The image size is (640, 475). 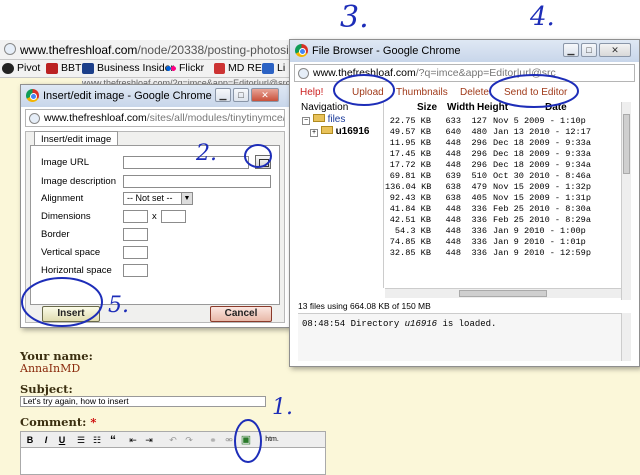 What do you see at coordinates (258, 156) in the screenshot?
I see `circle-browse-button` at bounding box center [258, 156].